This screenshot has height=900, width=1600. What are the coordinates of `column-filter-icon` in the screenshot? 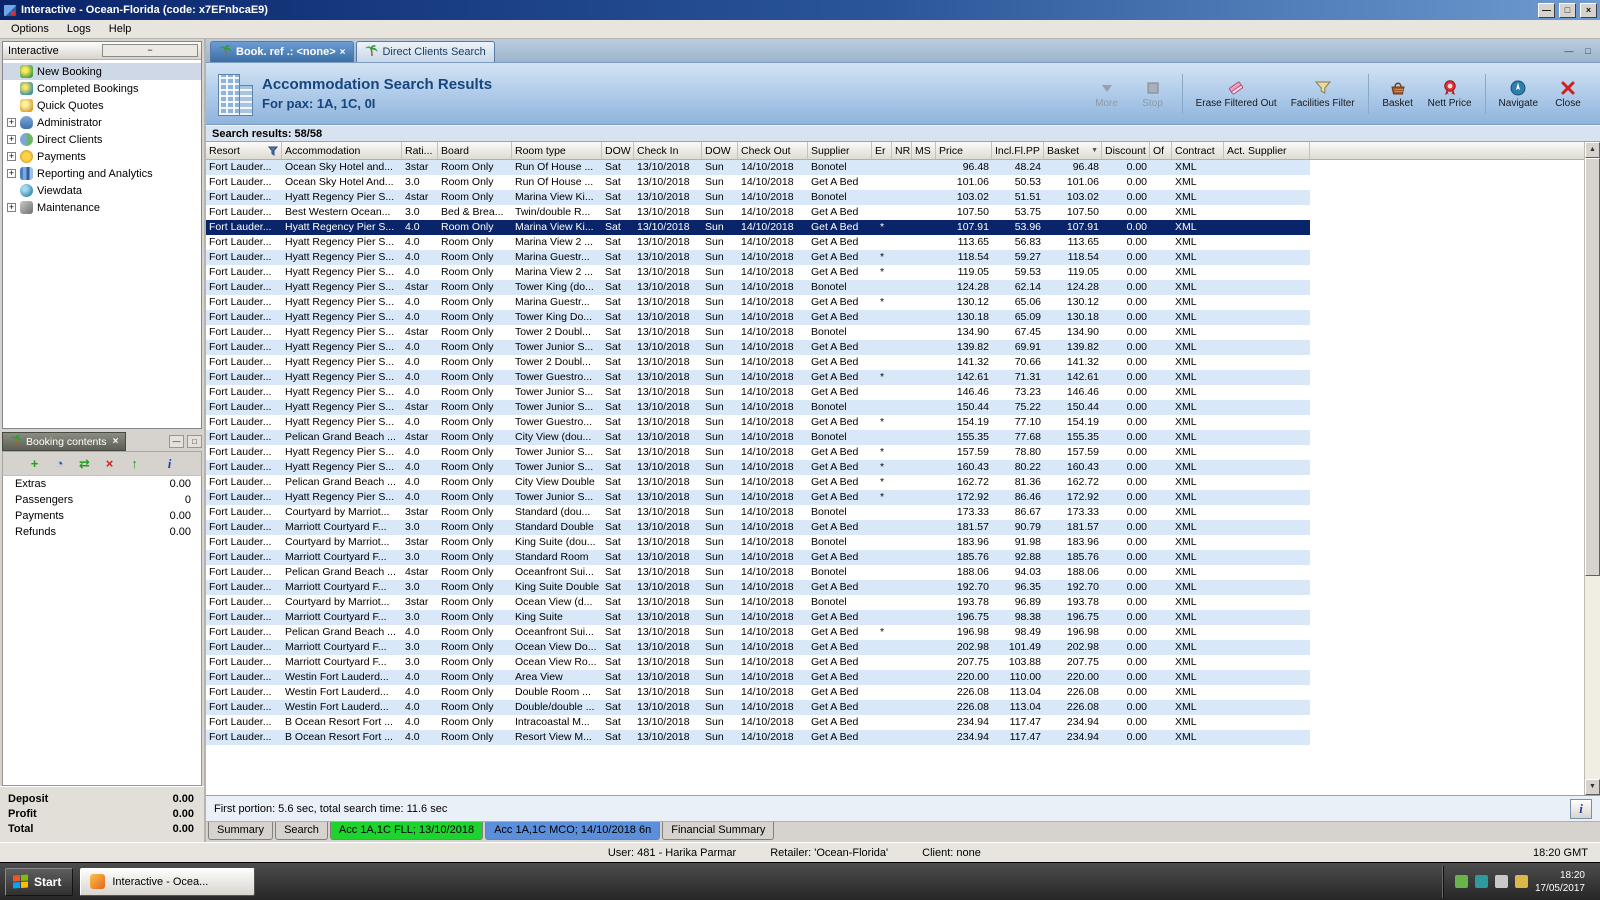 It's located at (273, 151).